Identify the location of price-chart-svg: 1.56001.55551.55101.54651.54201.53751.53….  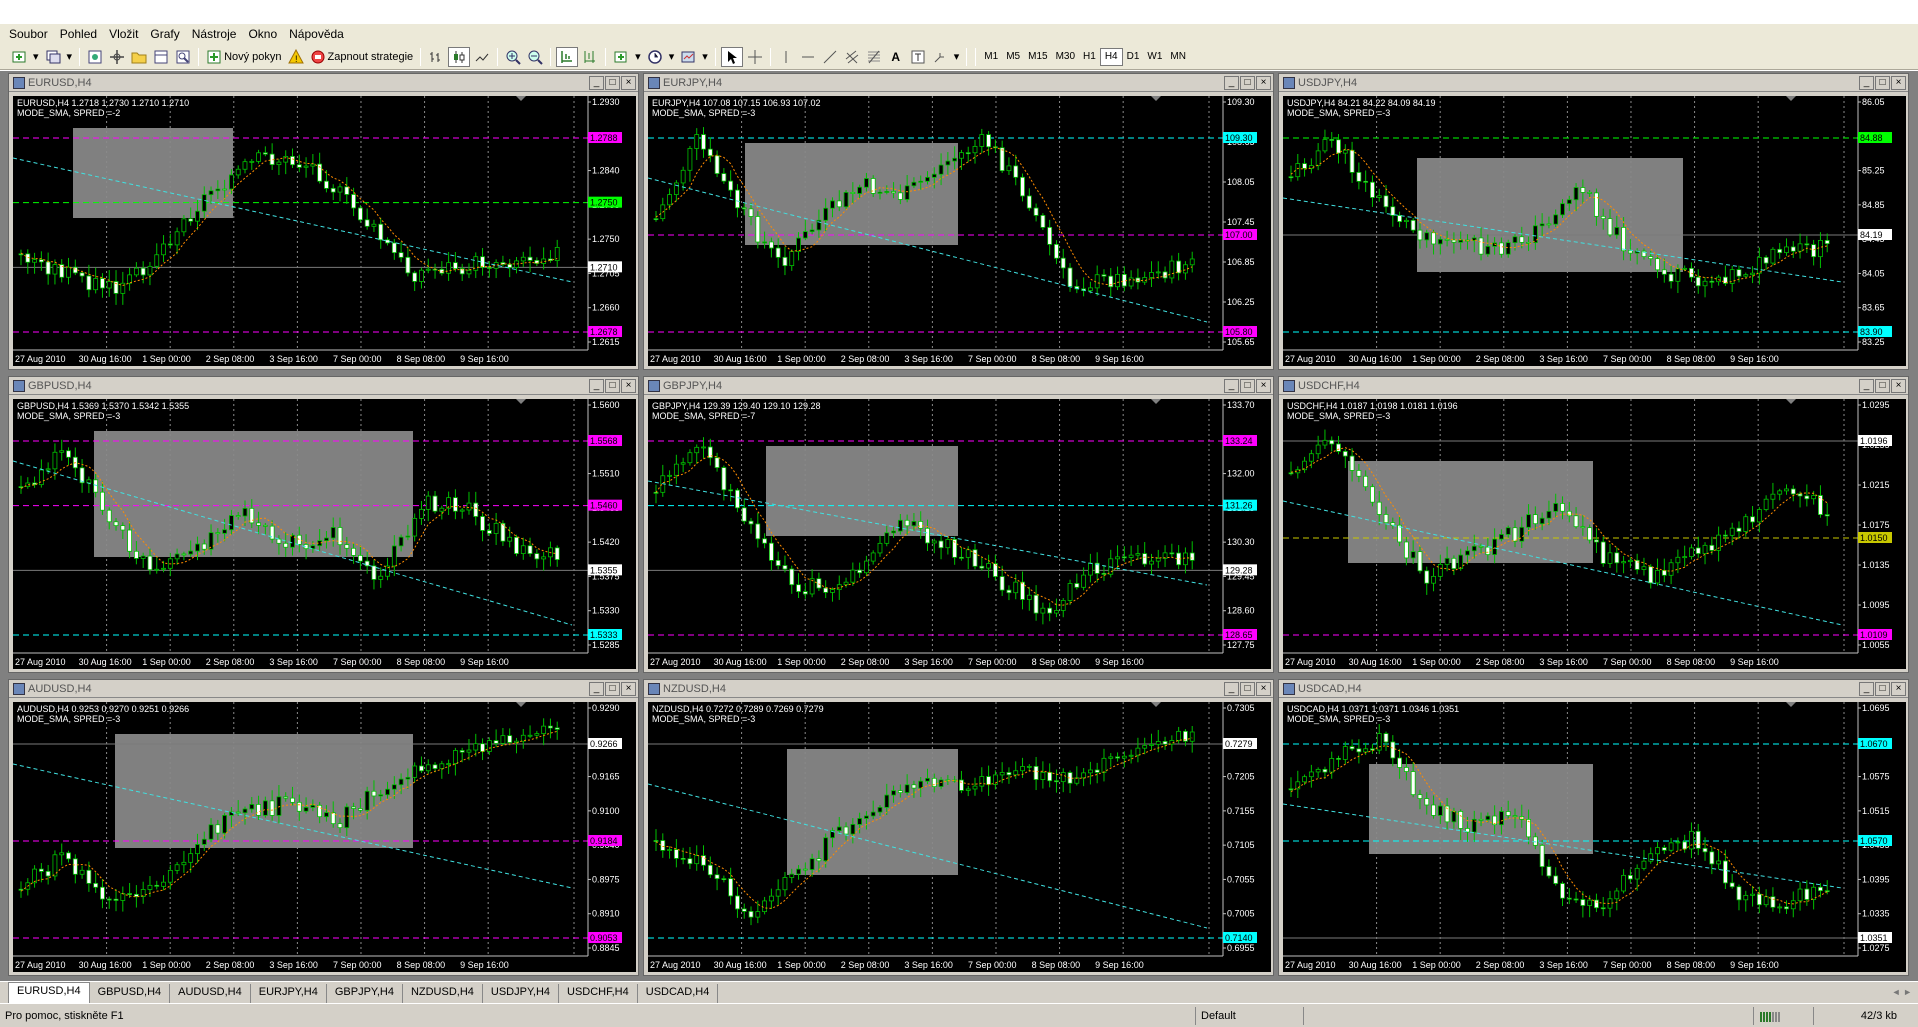
(324, 534).